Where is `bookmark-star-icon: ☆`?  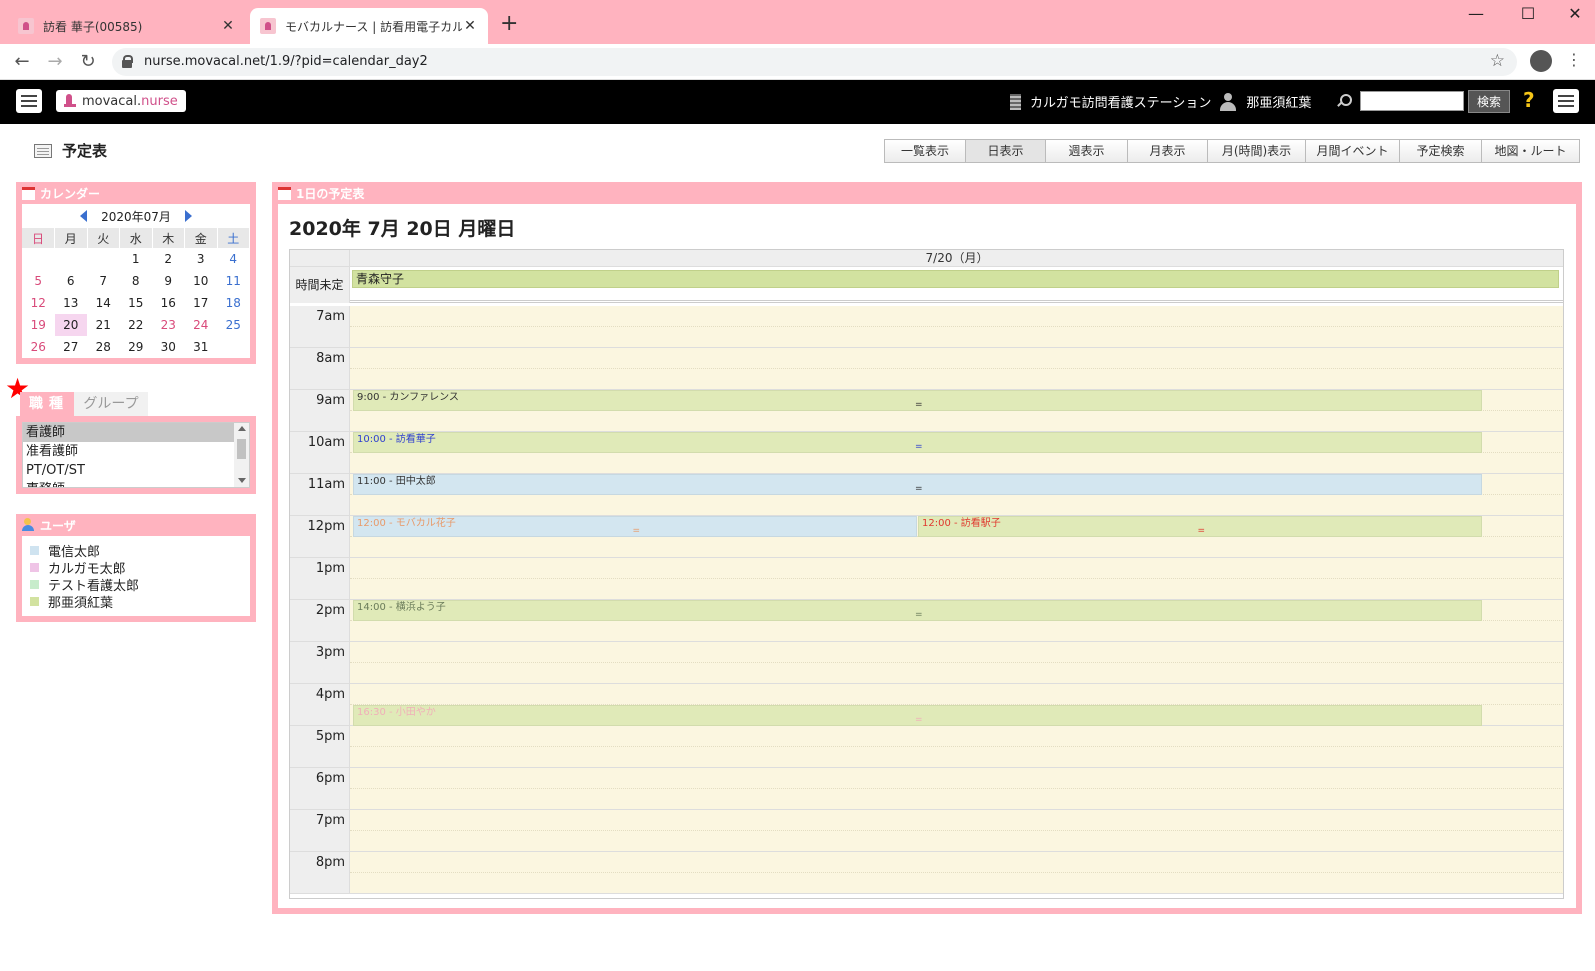
bookmark-star-icon: ☆ is located at coordinates (1497, 61).